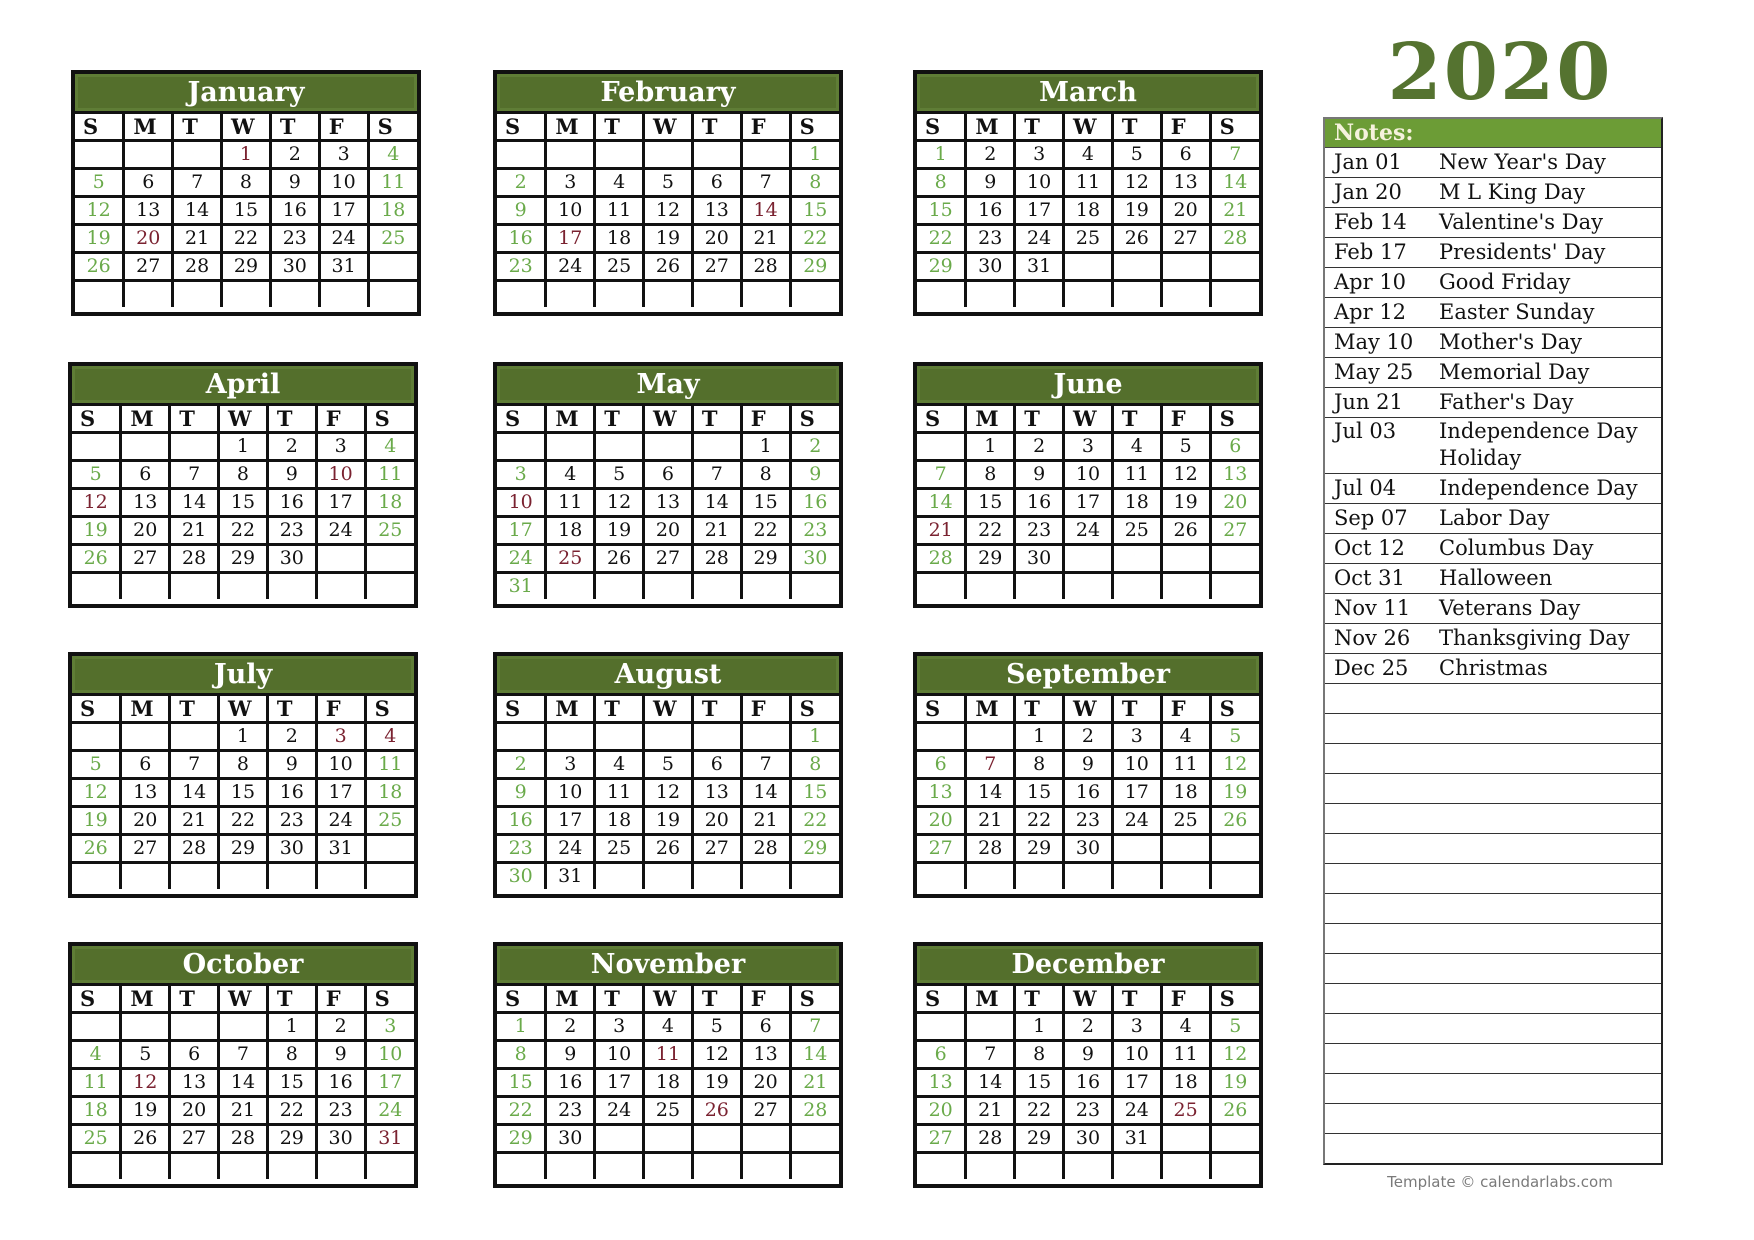 Image resolution: width=1754 pixels, height=1240 pixels. I want to click on day-cell: 20, so click(716, 820).